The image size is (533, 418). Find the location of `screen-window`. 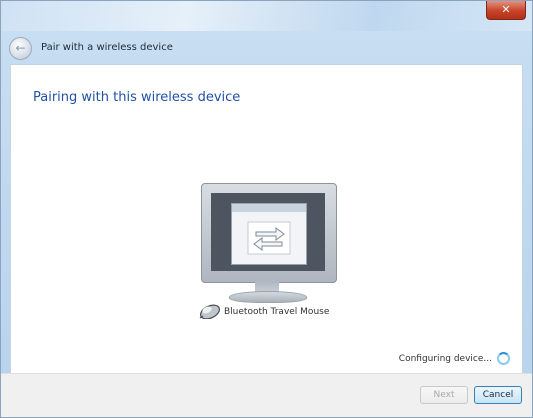

screen-window is located at coordinates (269, 234).